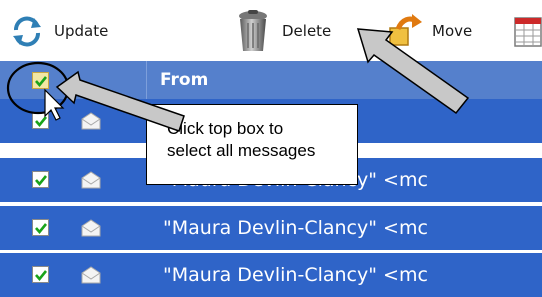  What do you see at coordinates (452, 30) in the screenshot?
I see `move-label: Move` at bounding box center [452, 30].